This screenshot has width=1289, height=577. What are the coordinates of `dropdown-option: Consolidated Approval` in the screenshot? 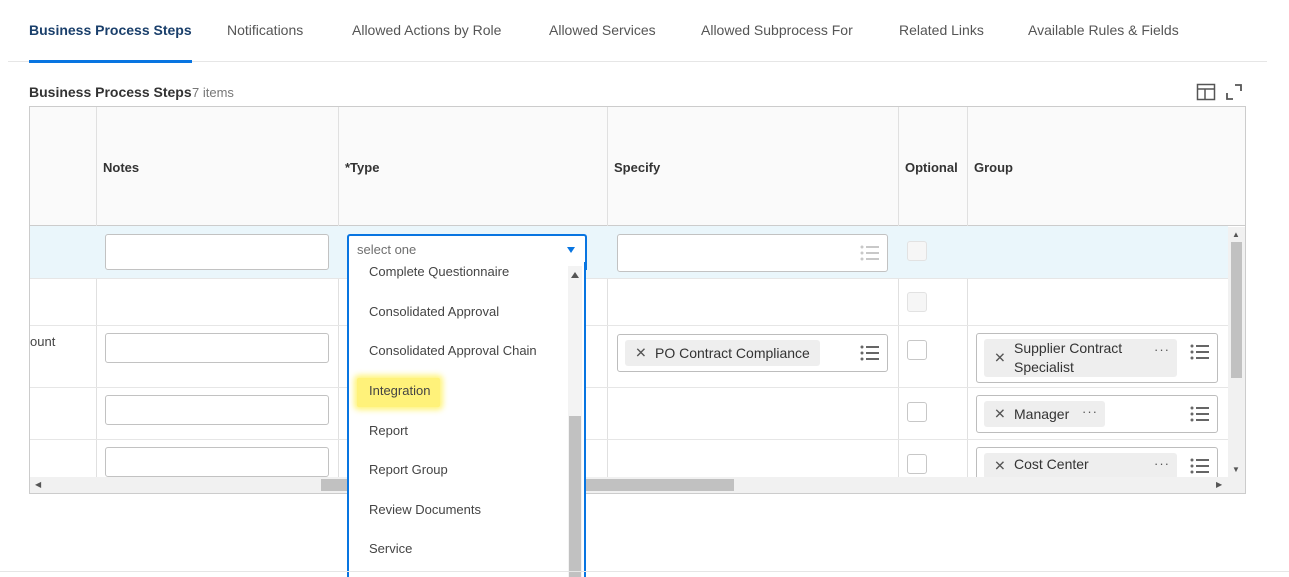 It's located at (434, 311).